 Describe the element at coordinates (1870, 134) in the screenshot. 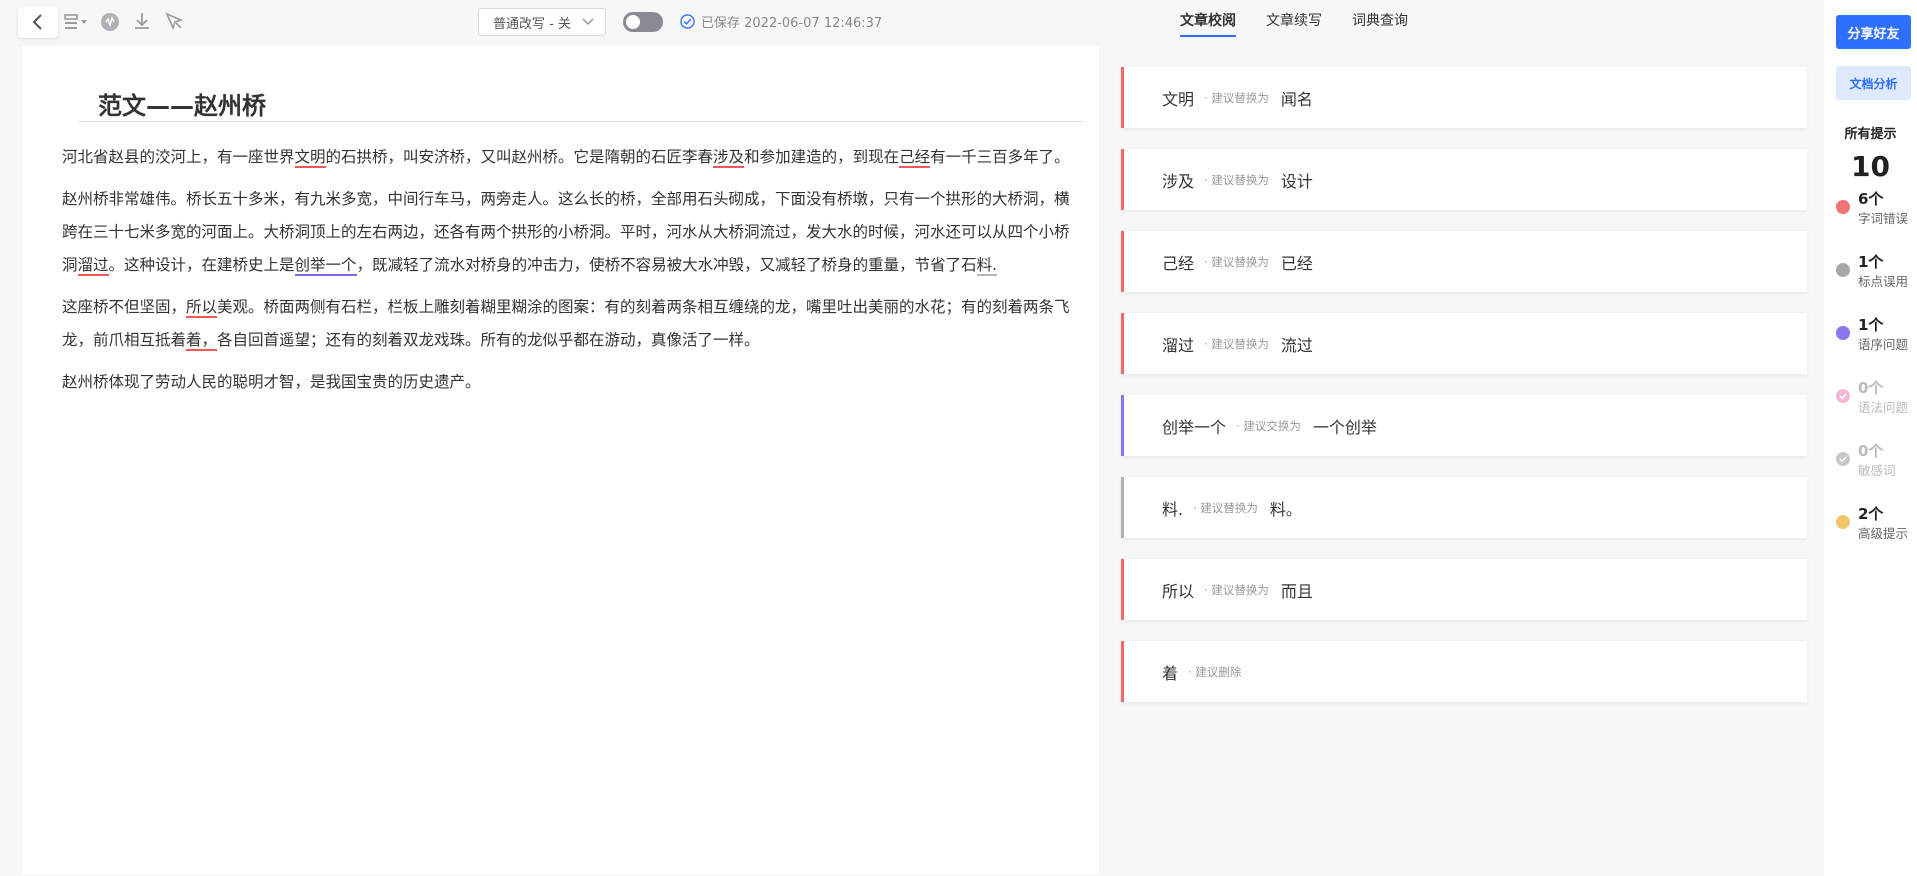

I see `all-hints-label: 所有提示` at that location.